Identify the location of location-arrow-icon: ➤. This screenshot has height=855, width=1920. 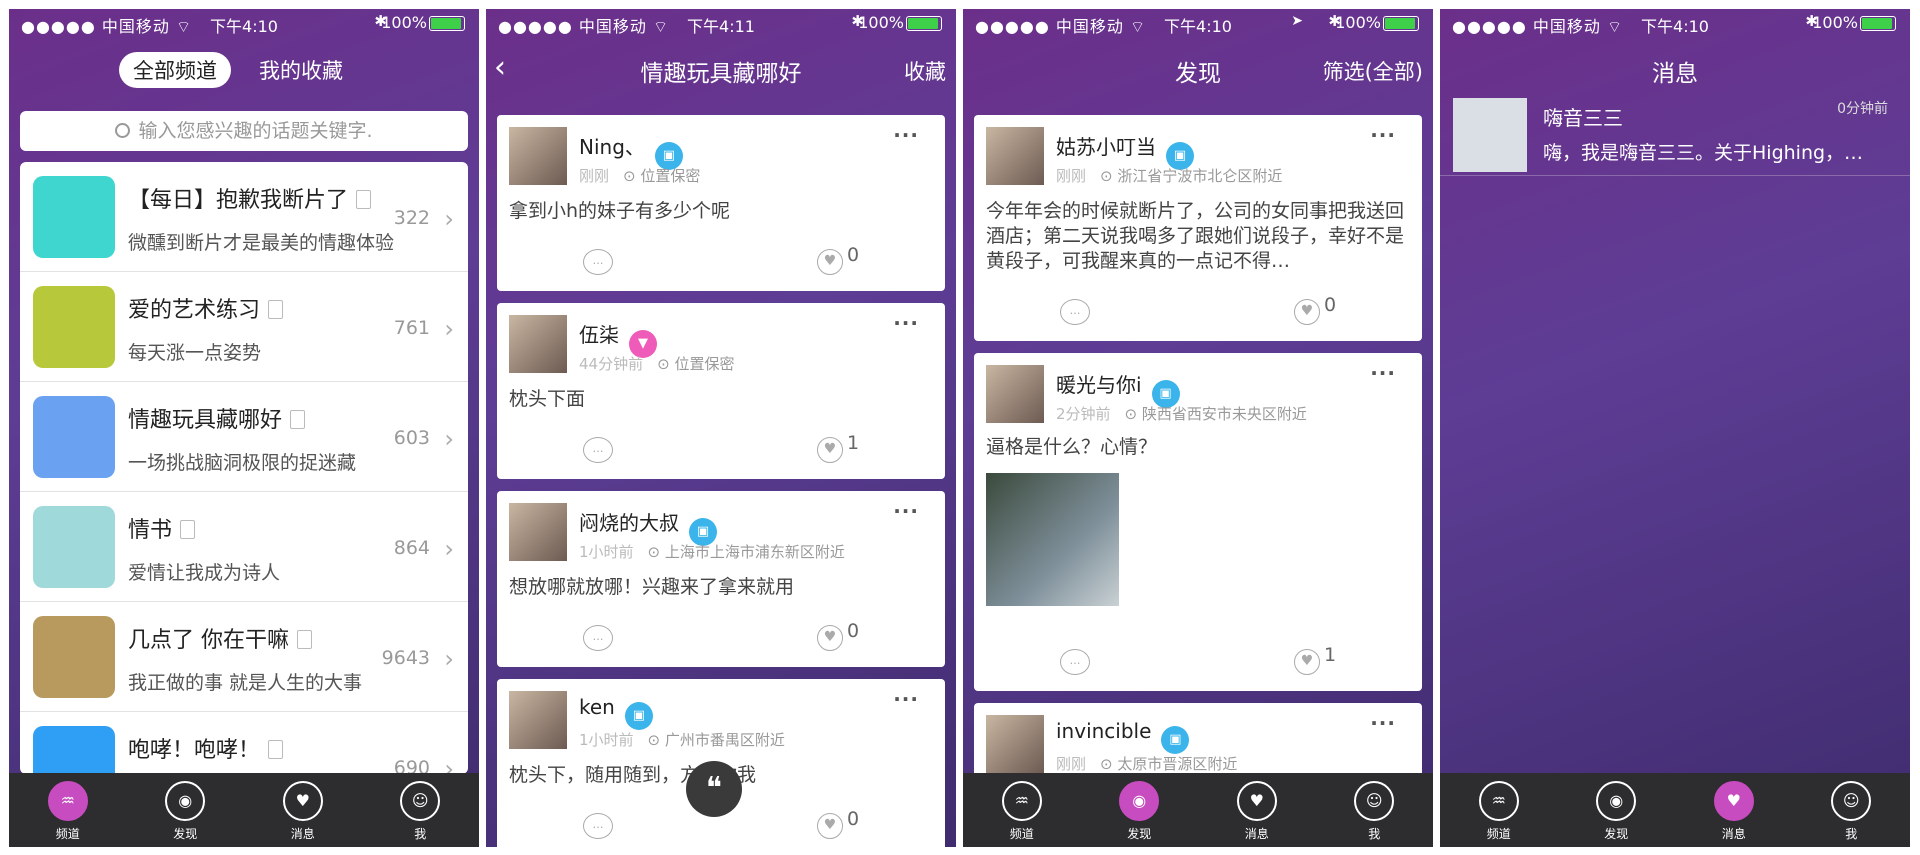
(1297, 21).